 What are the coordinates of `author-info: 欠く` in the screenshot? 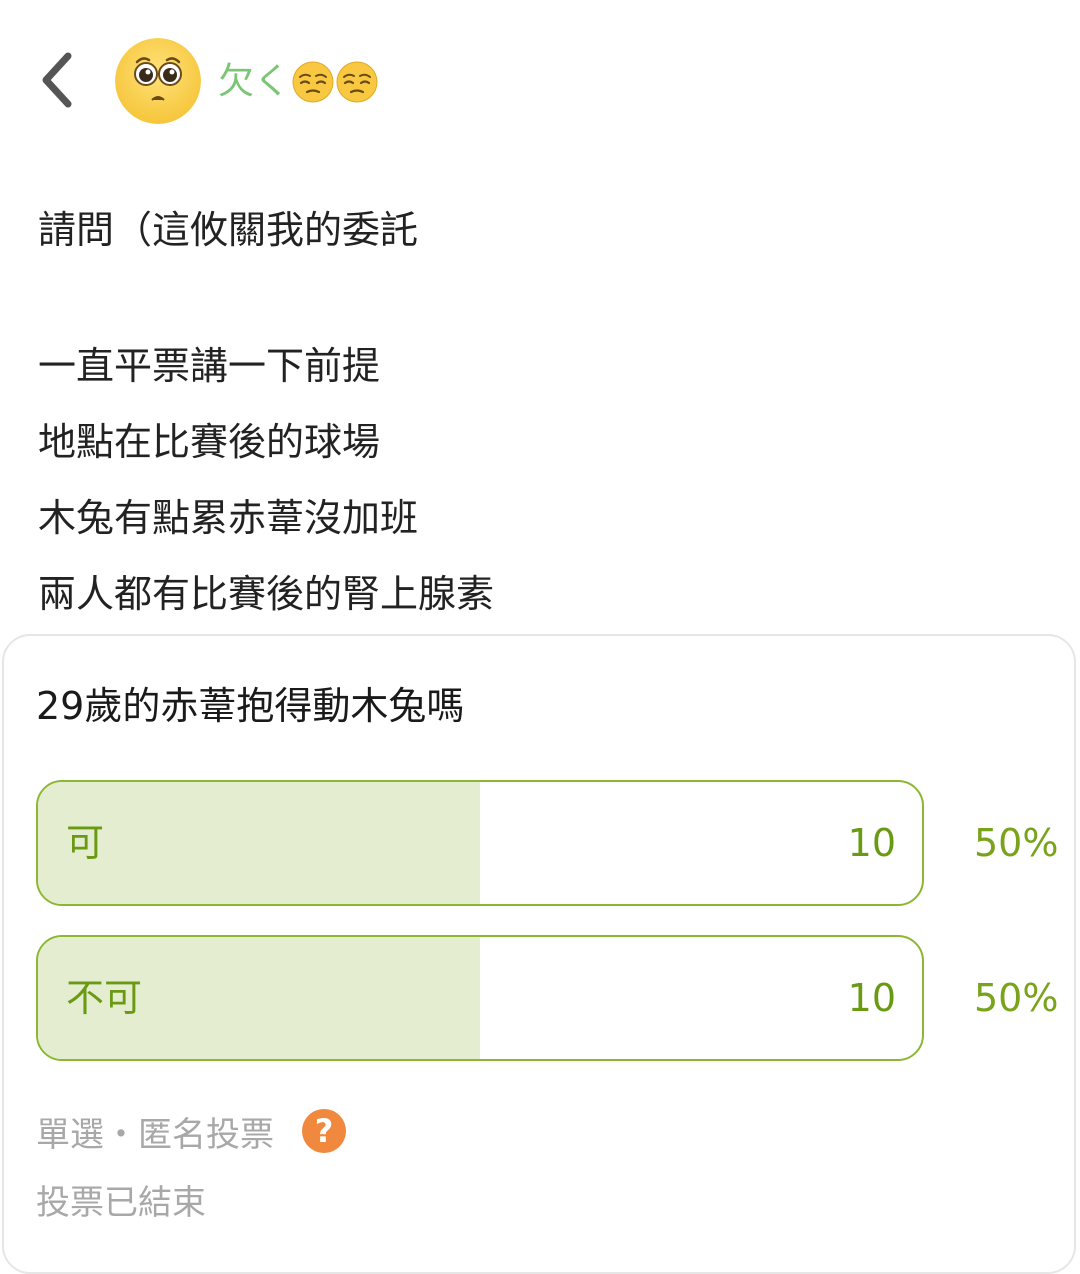 It's located at (298, 82).